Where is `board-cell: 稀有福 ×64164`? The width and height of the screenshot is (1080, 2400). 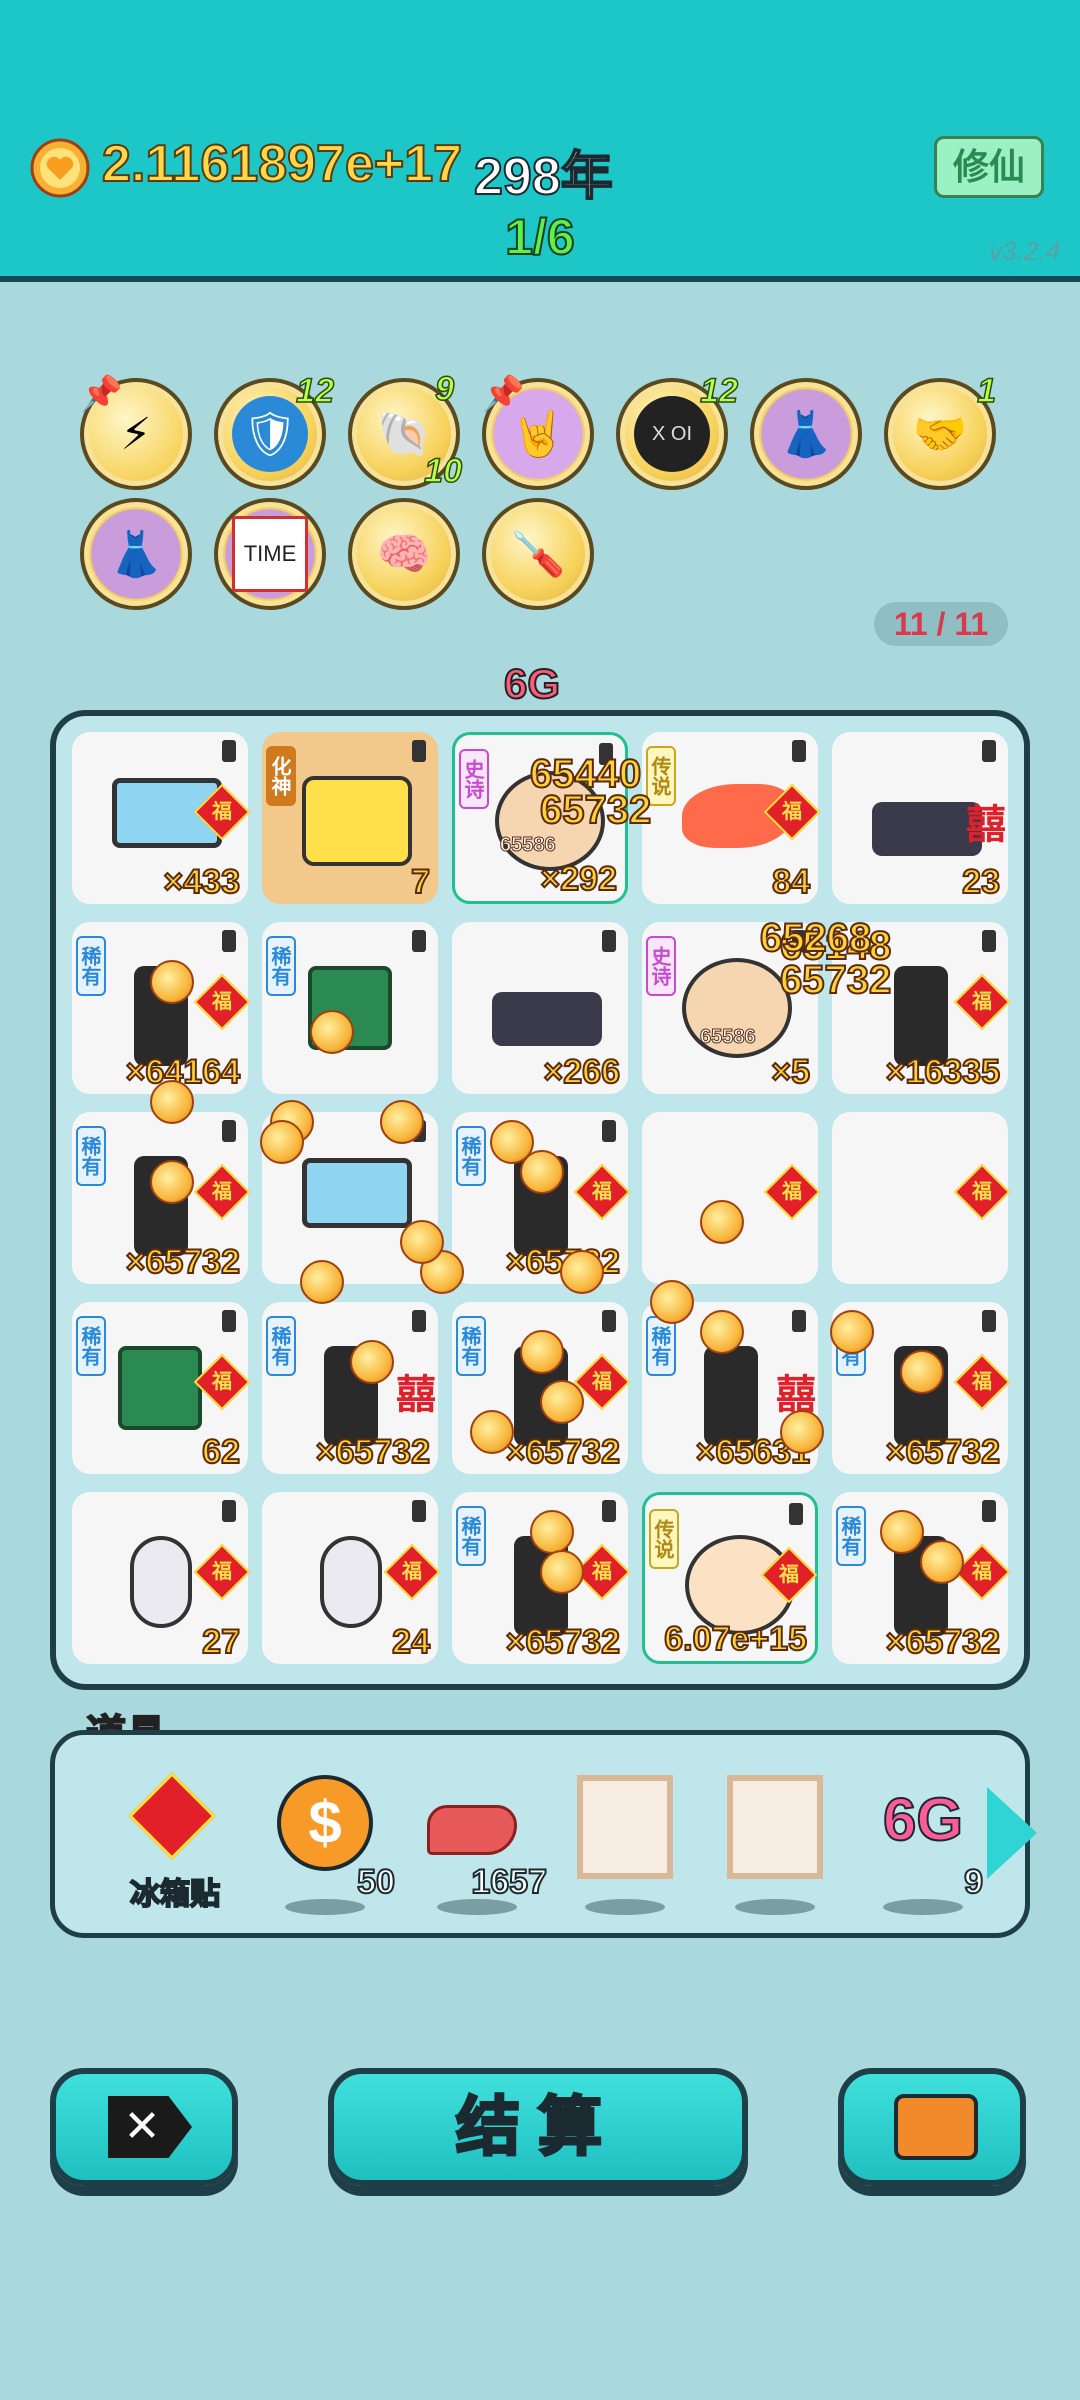 board-cell: 稀有福 ×64164 is located at coordinates (161, 1008).